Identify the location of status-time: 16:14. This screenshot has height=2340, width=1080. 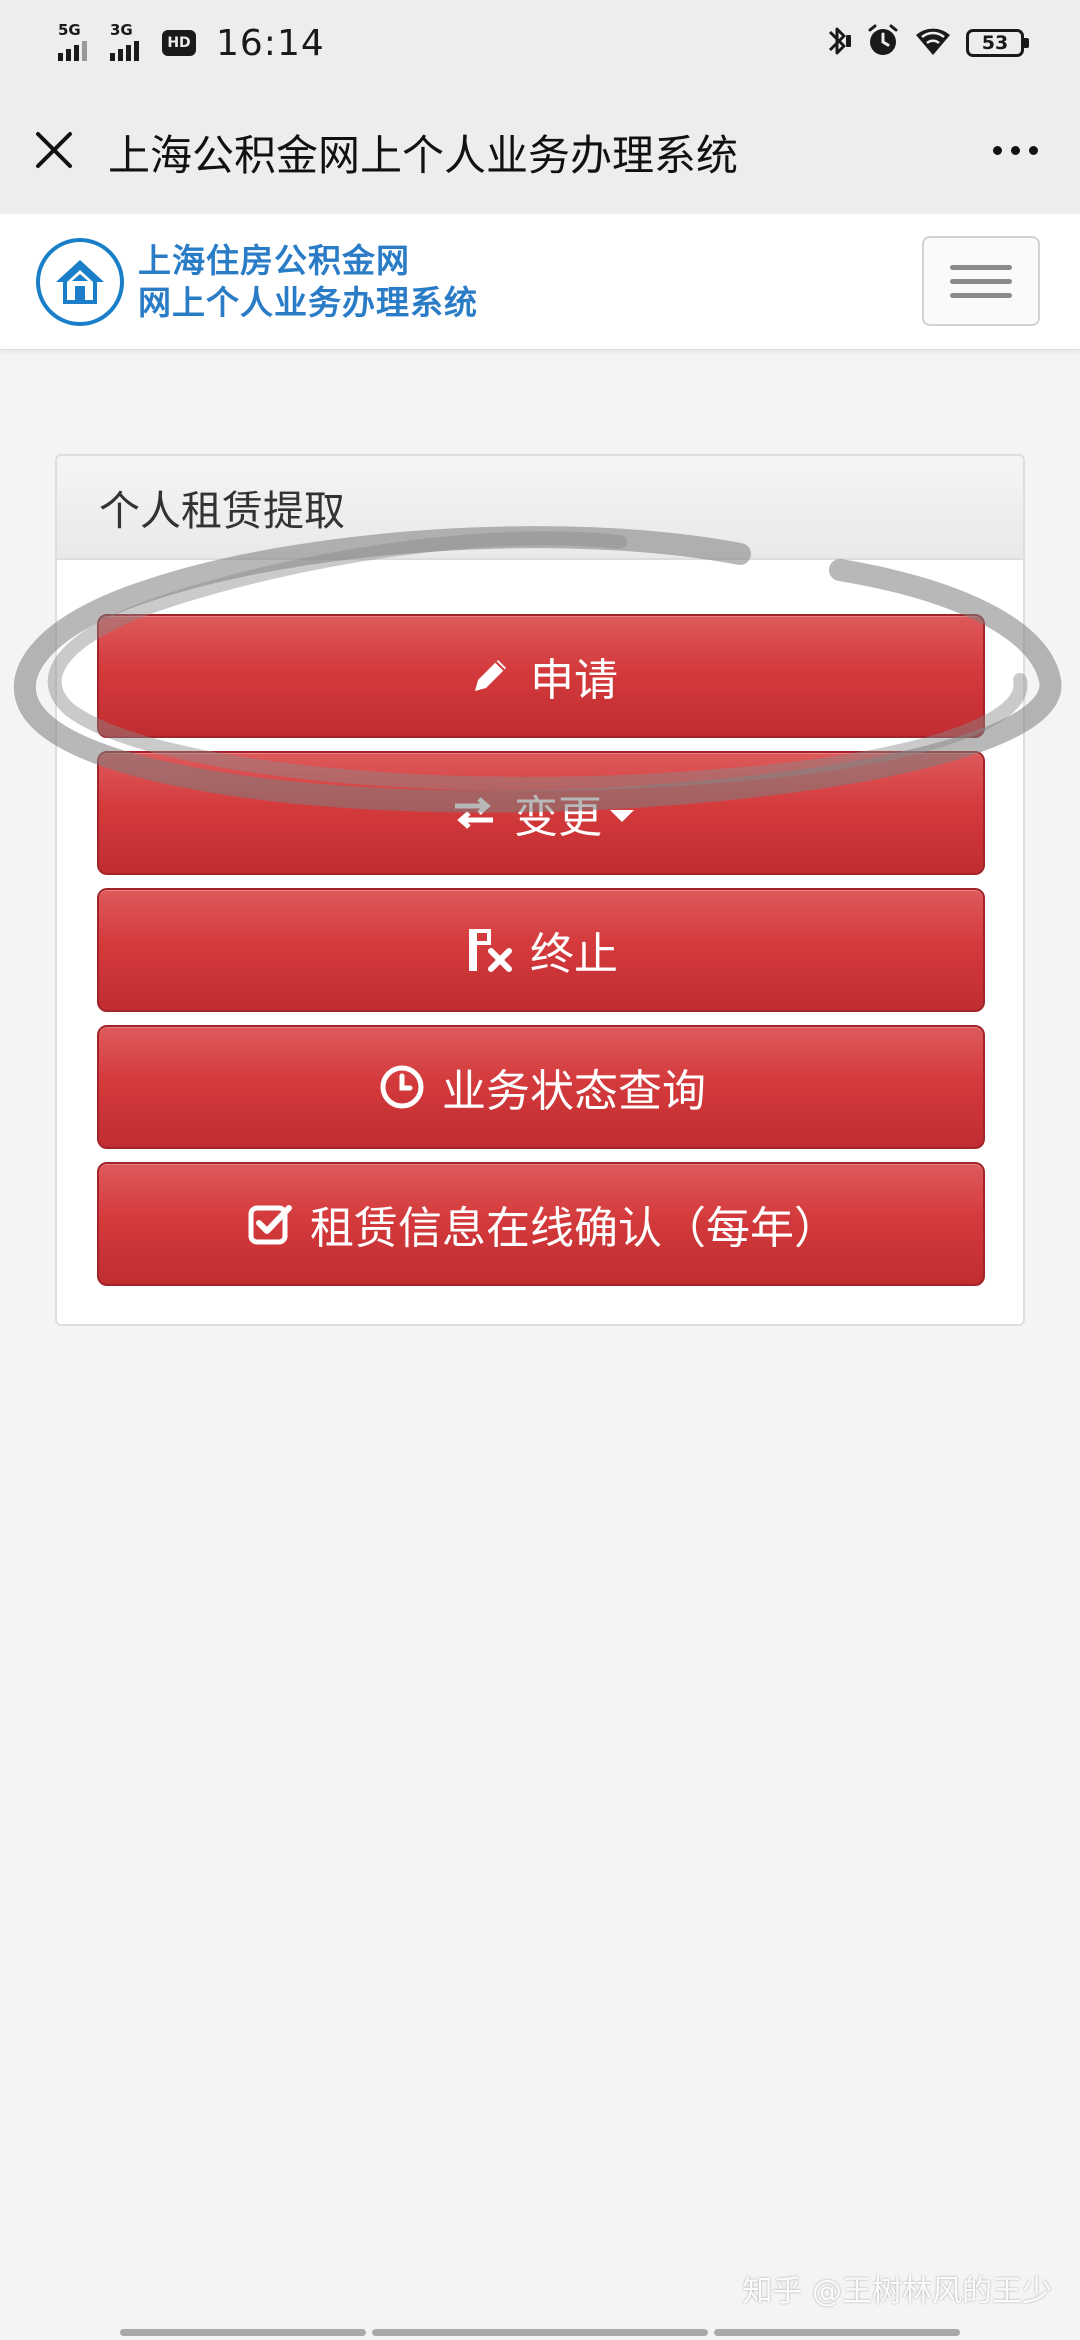
(270, 43).